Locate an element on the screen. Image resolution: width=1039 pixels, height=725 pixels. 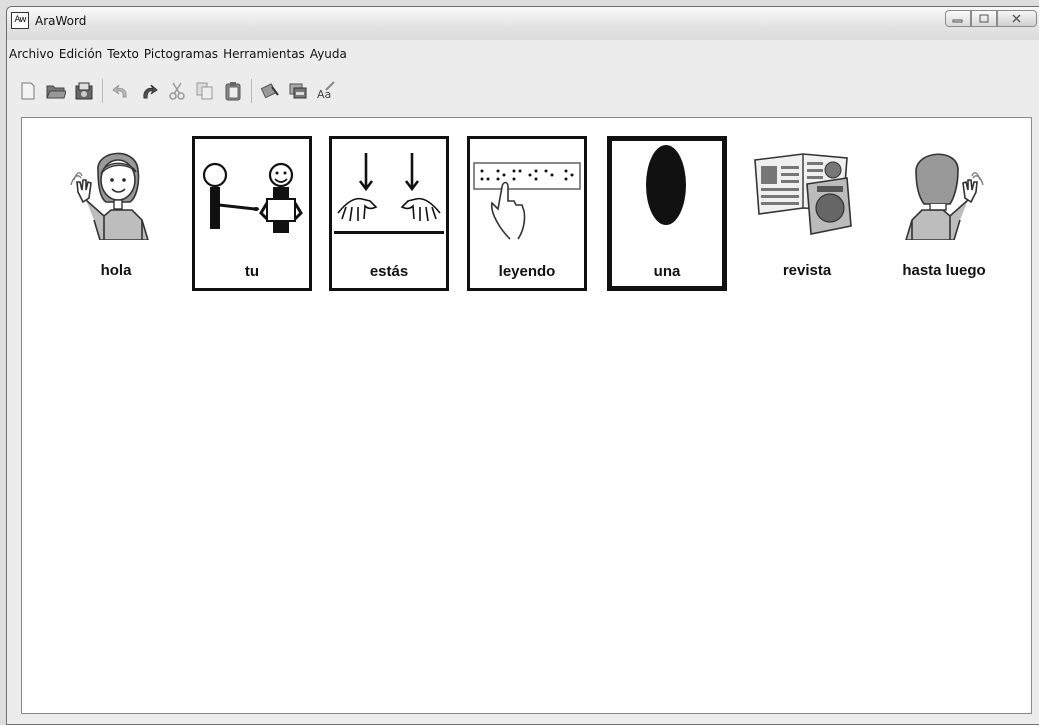
close-icon is located at coordinates (1016, 18).